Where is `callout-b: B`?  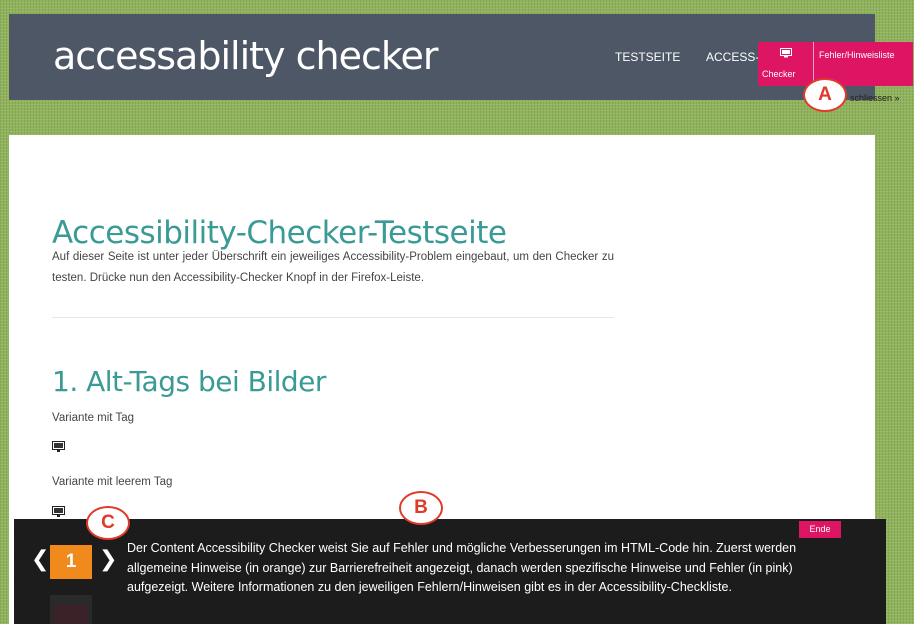 callout-b: B is located at coordinates (421, 508).